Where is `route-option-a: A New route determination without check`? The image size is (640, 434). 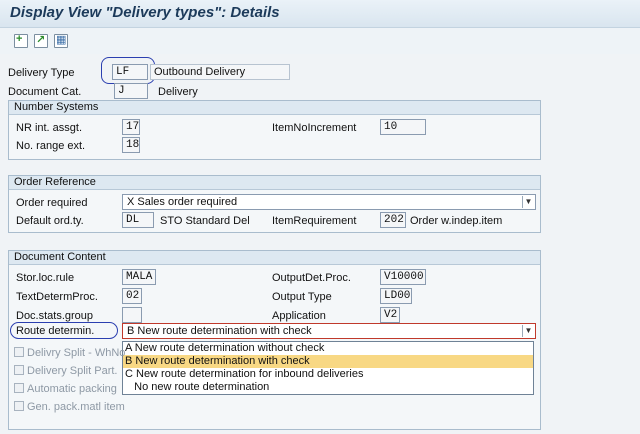
route-option-a: A New route determination without check is located at coordinates (328, 348).